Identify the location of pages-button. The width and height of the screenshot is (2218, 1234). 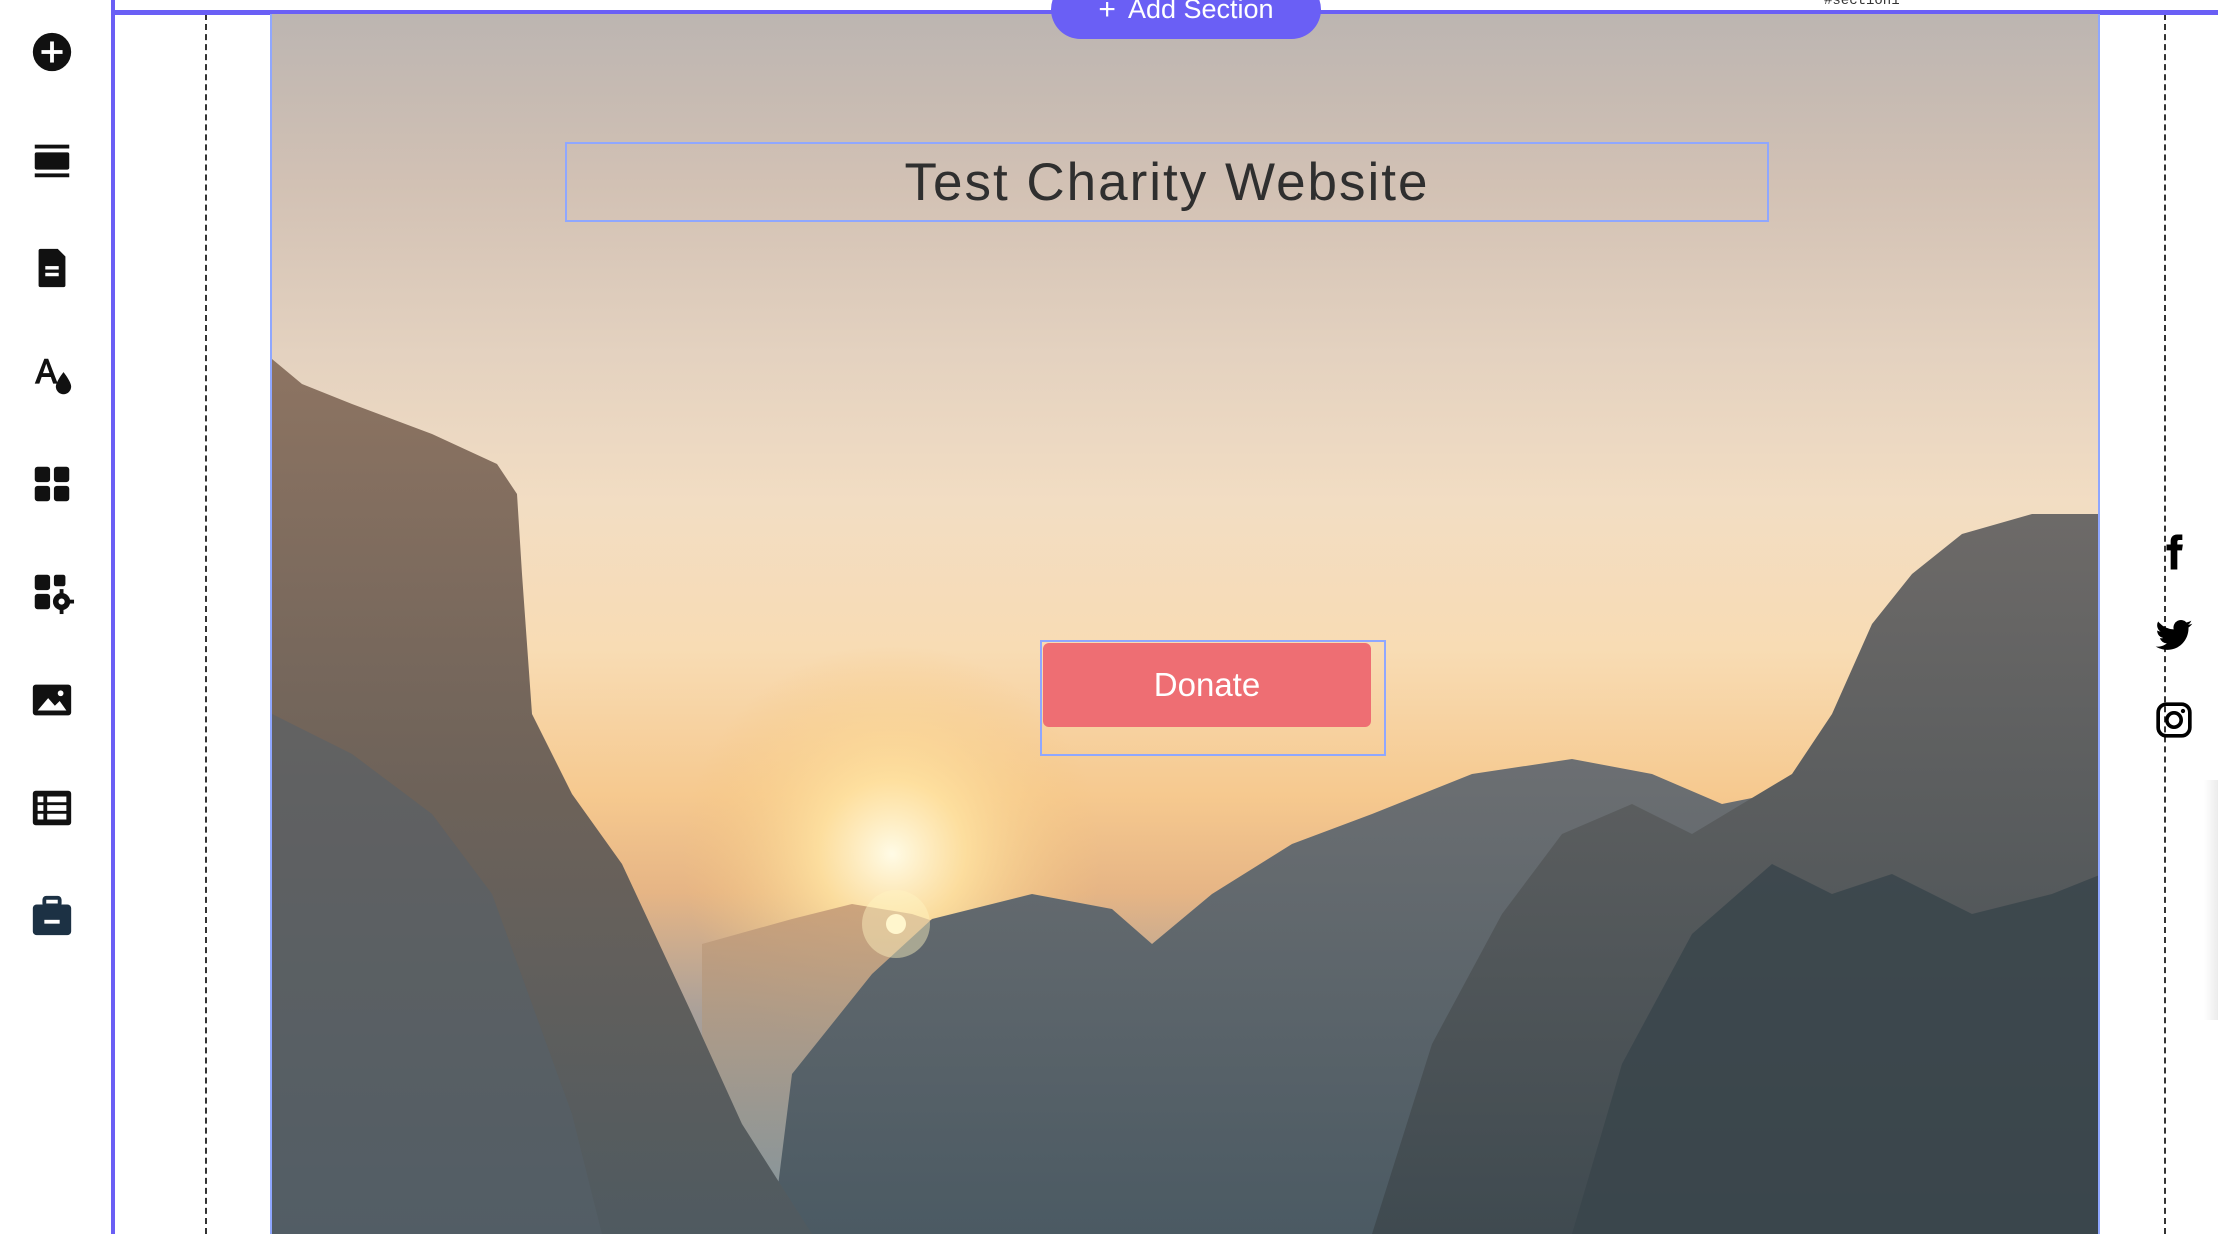
(52, 268).